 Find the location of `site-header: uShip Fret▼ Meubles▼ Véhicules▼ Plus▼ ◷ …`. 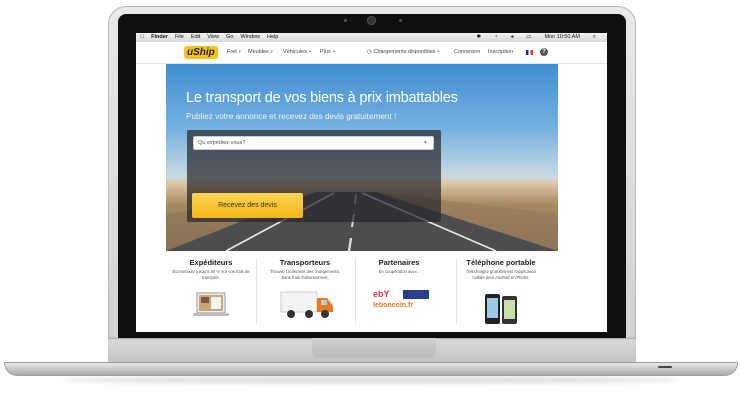

site-header: uShip Fret▼ Meubles▼ Véhicules▼ Plus▼ ◷ … is located at coordinates (371, 53).